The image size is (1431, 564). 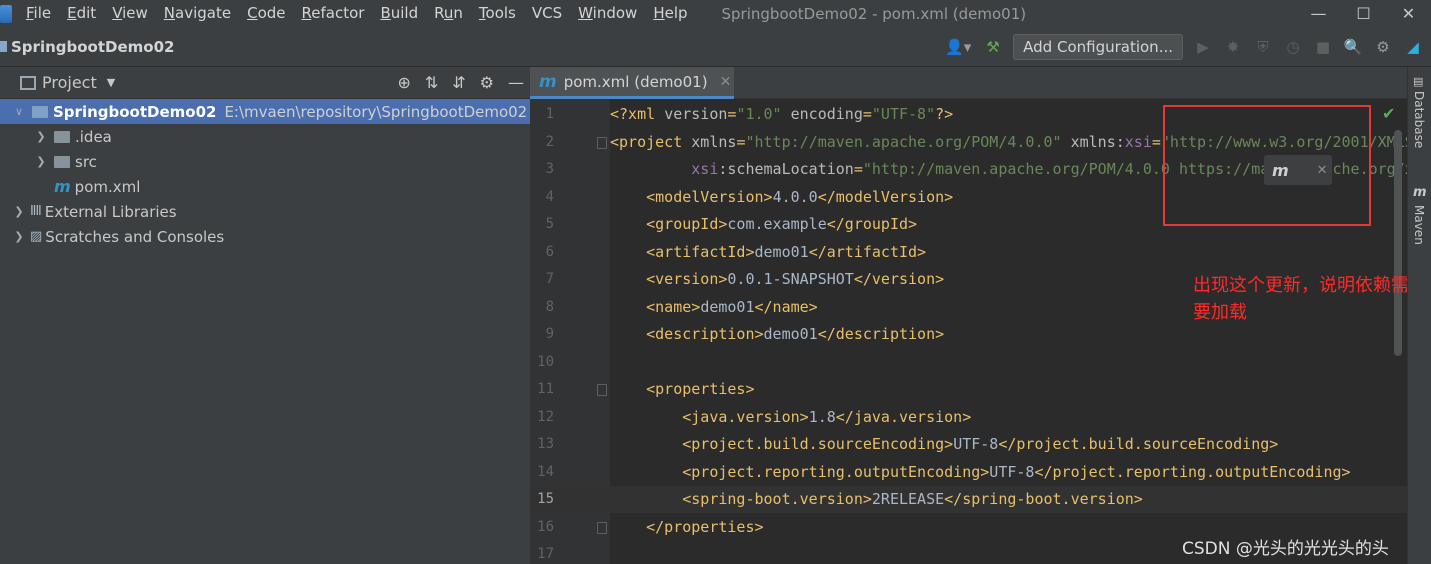 I want to click on code-token: </spring-boot.version>, so click(x=1043, y=499).